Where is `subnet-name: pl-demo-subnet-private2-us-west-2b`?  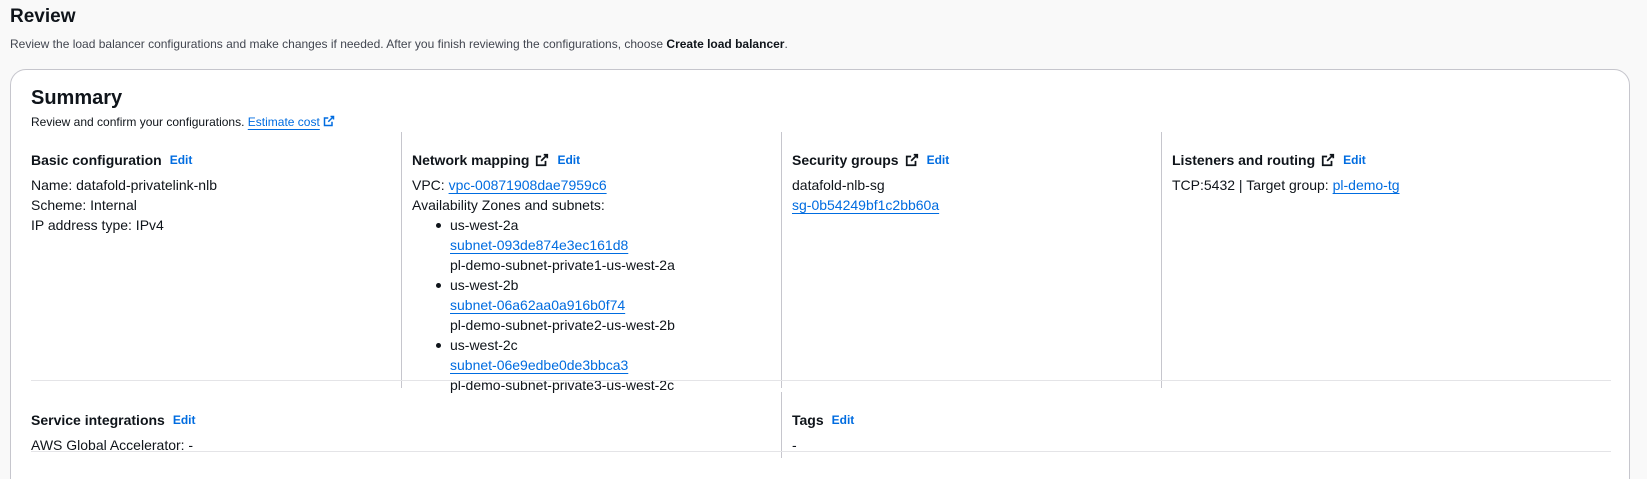
subnet-name: pl-demo-subnet-private2-us-west-2b is located at coordinates (562, 325).